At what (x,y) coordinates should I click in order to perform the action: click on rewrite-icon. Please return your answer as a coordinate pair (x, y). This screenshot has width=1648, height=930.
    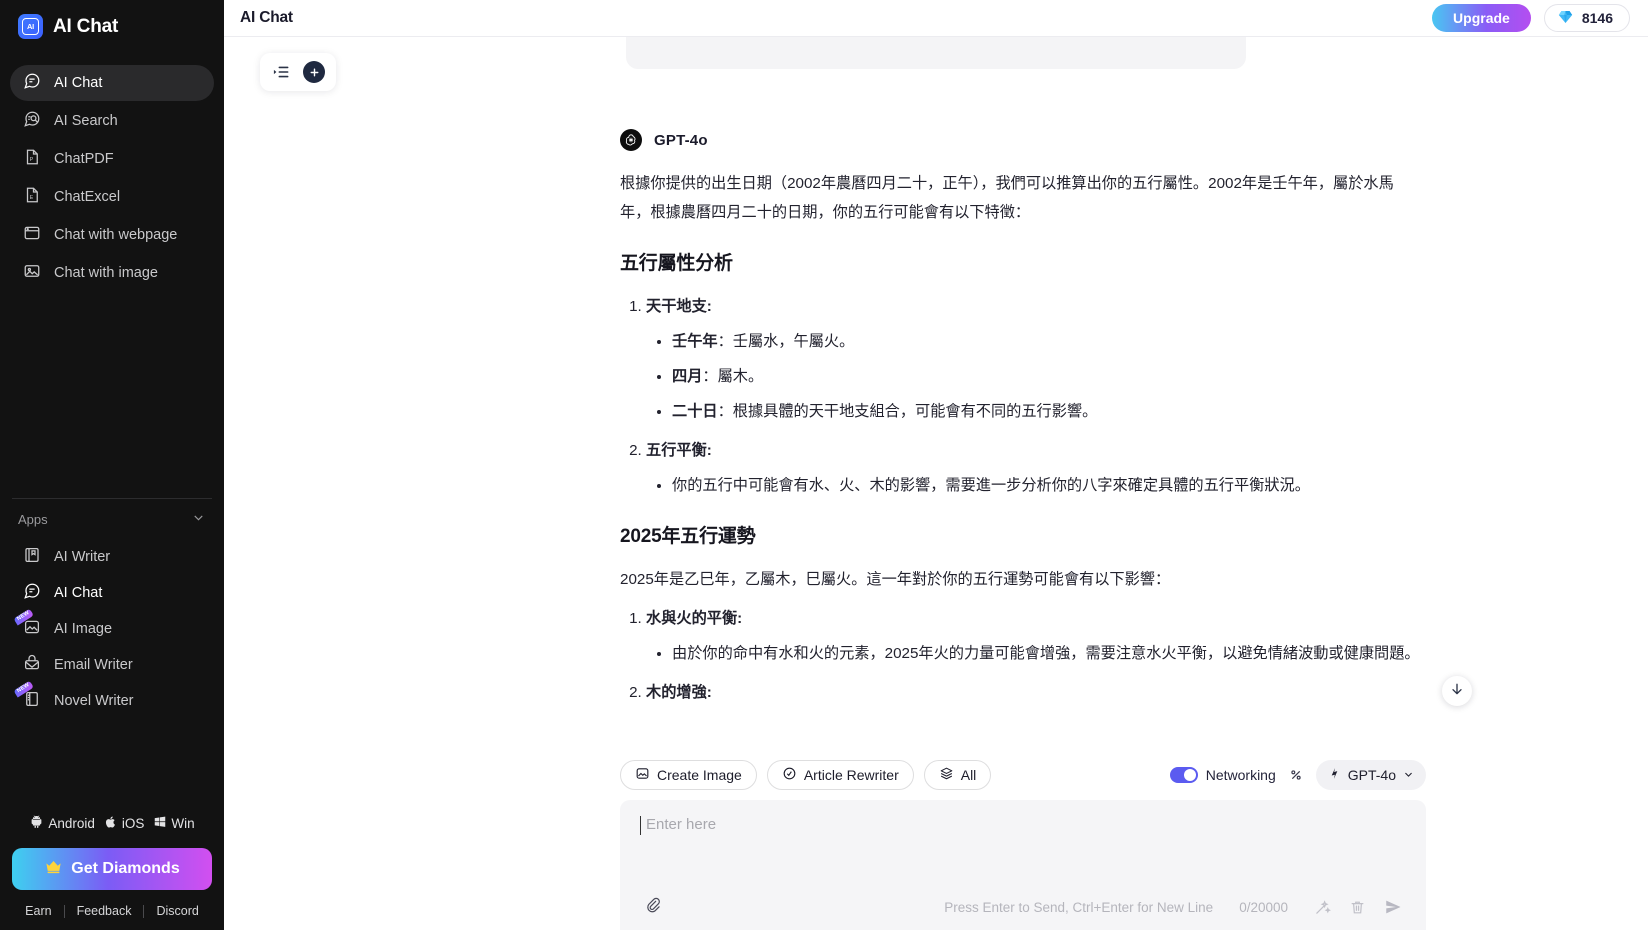
    Looking at the image, I should click on (789, 775).